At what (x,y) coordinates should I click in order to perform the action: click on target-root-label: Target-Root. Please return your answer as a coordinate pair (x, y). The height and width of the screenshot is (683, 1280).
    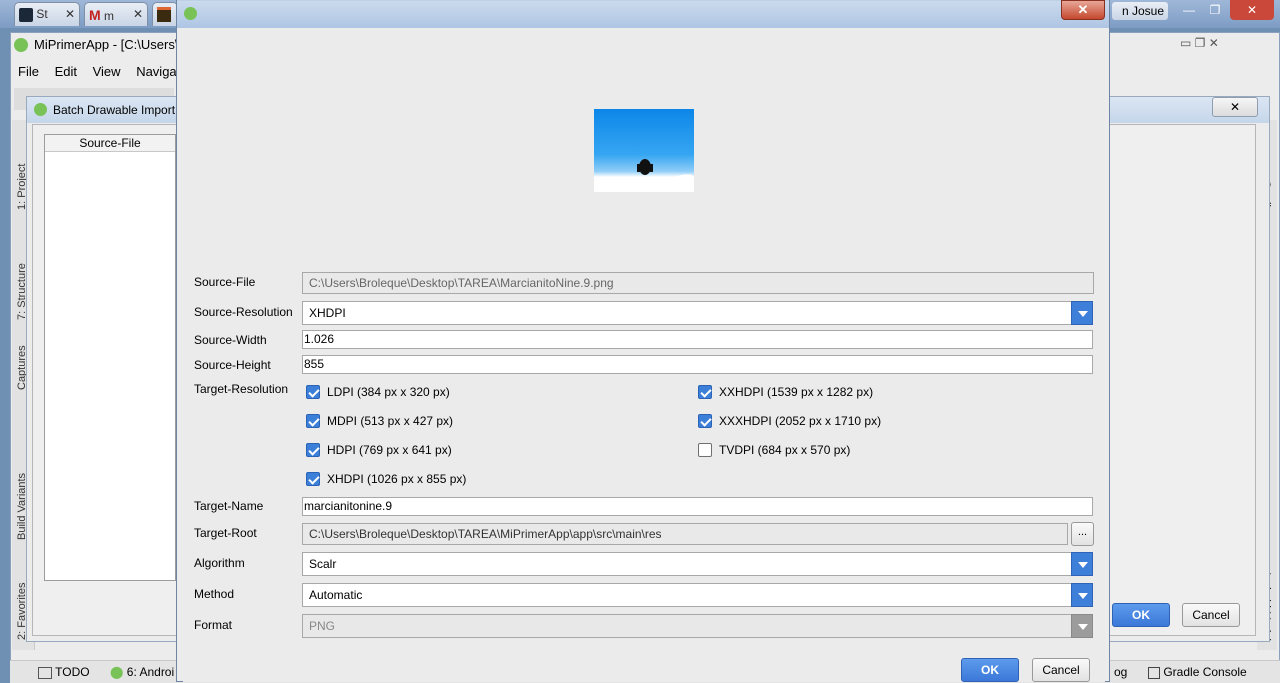
    Looking at the image, I should click on (225, 533).